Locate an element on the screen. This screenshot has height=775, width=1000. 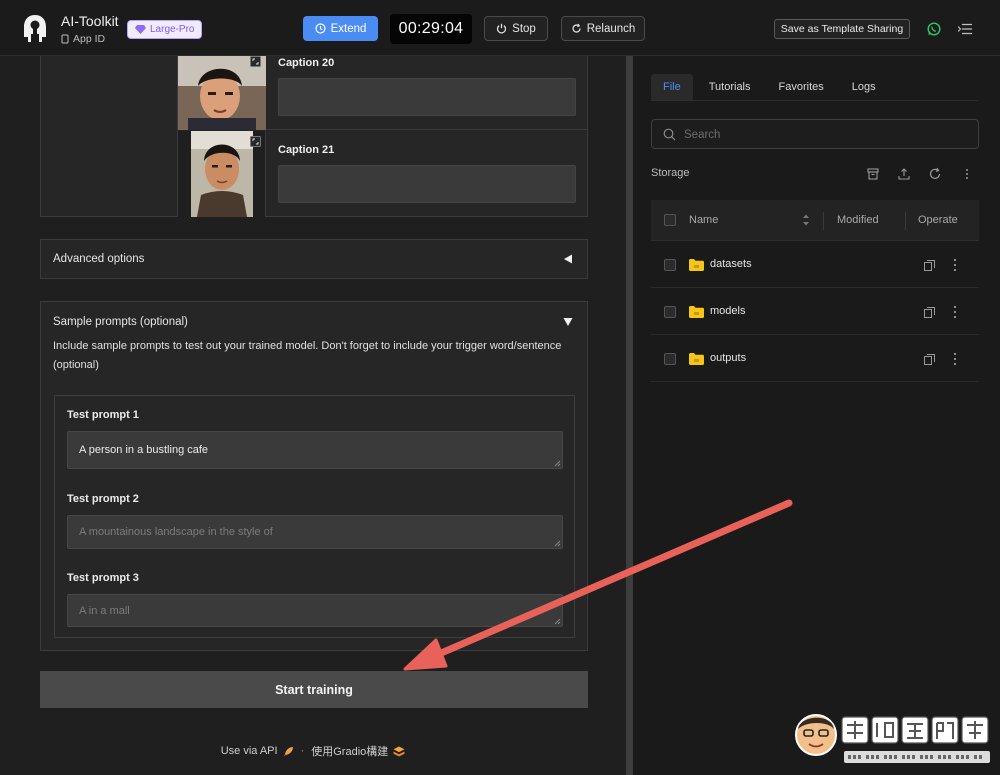
advanced-options-title: Advanced options is located at coordinates (99, 259).